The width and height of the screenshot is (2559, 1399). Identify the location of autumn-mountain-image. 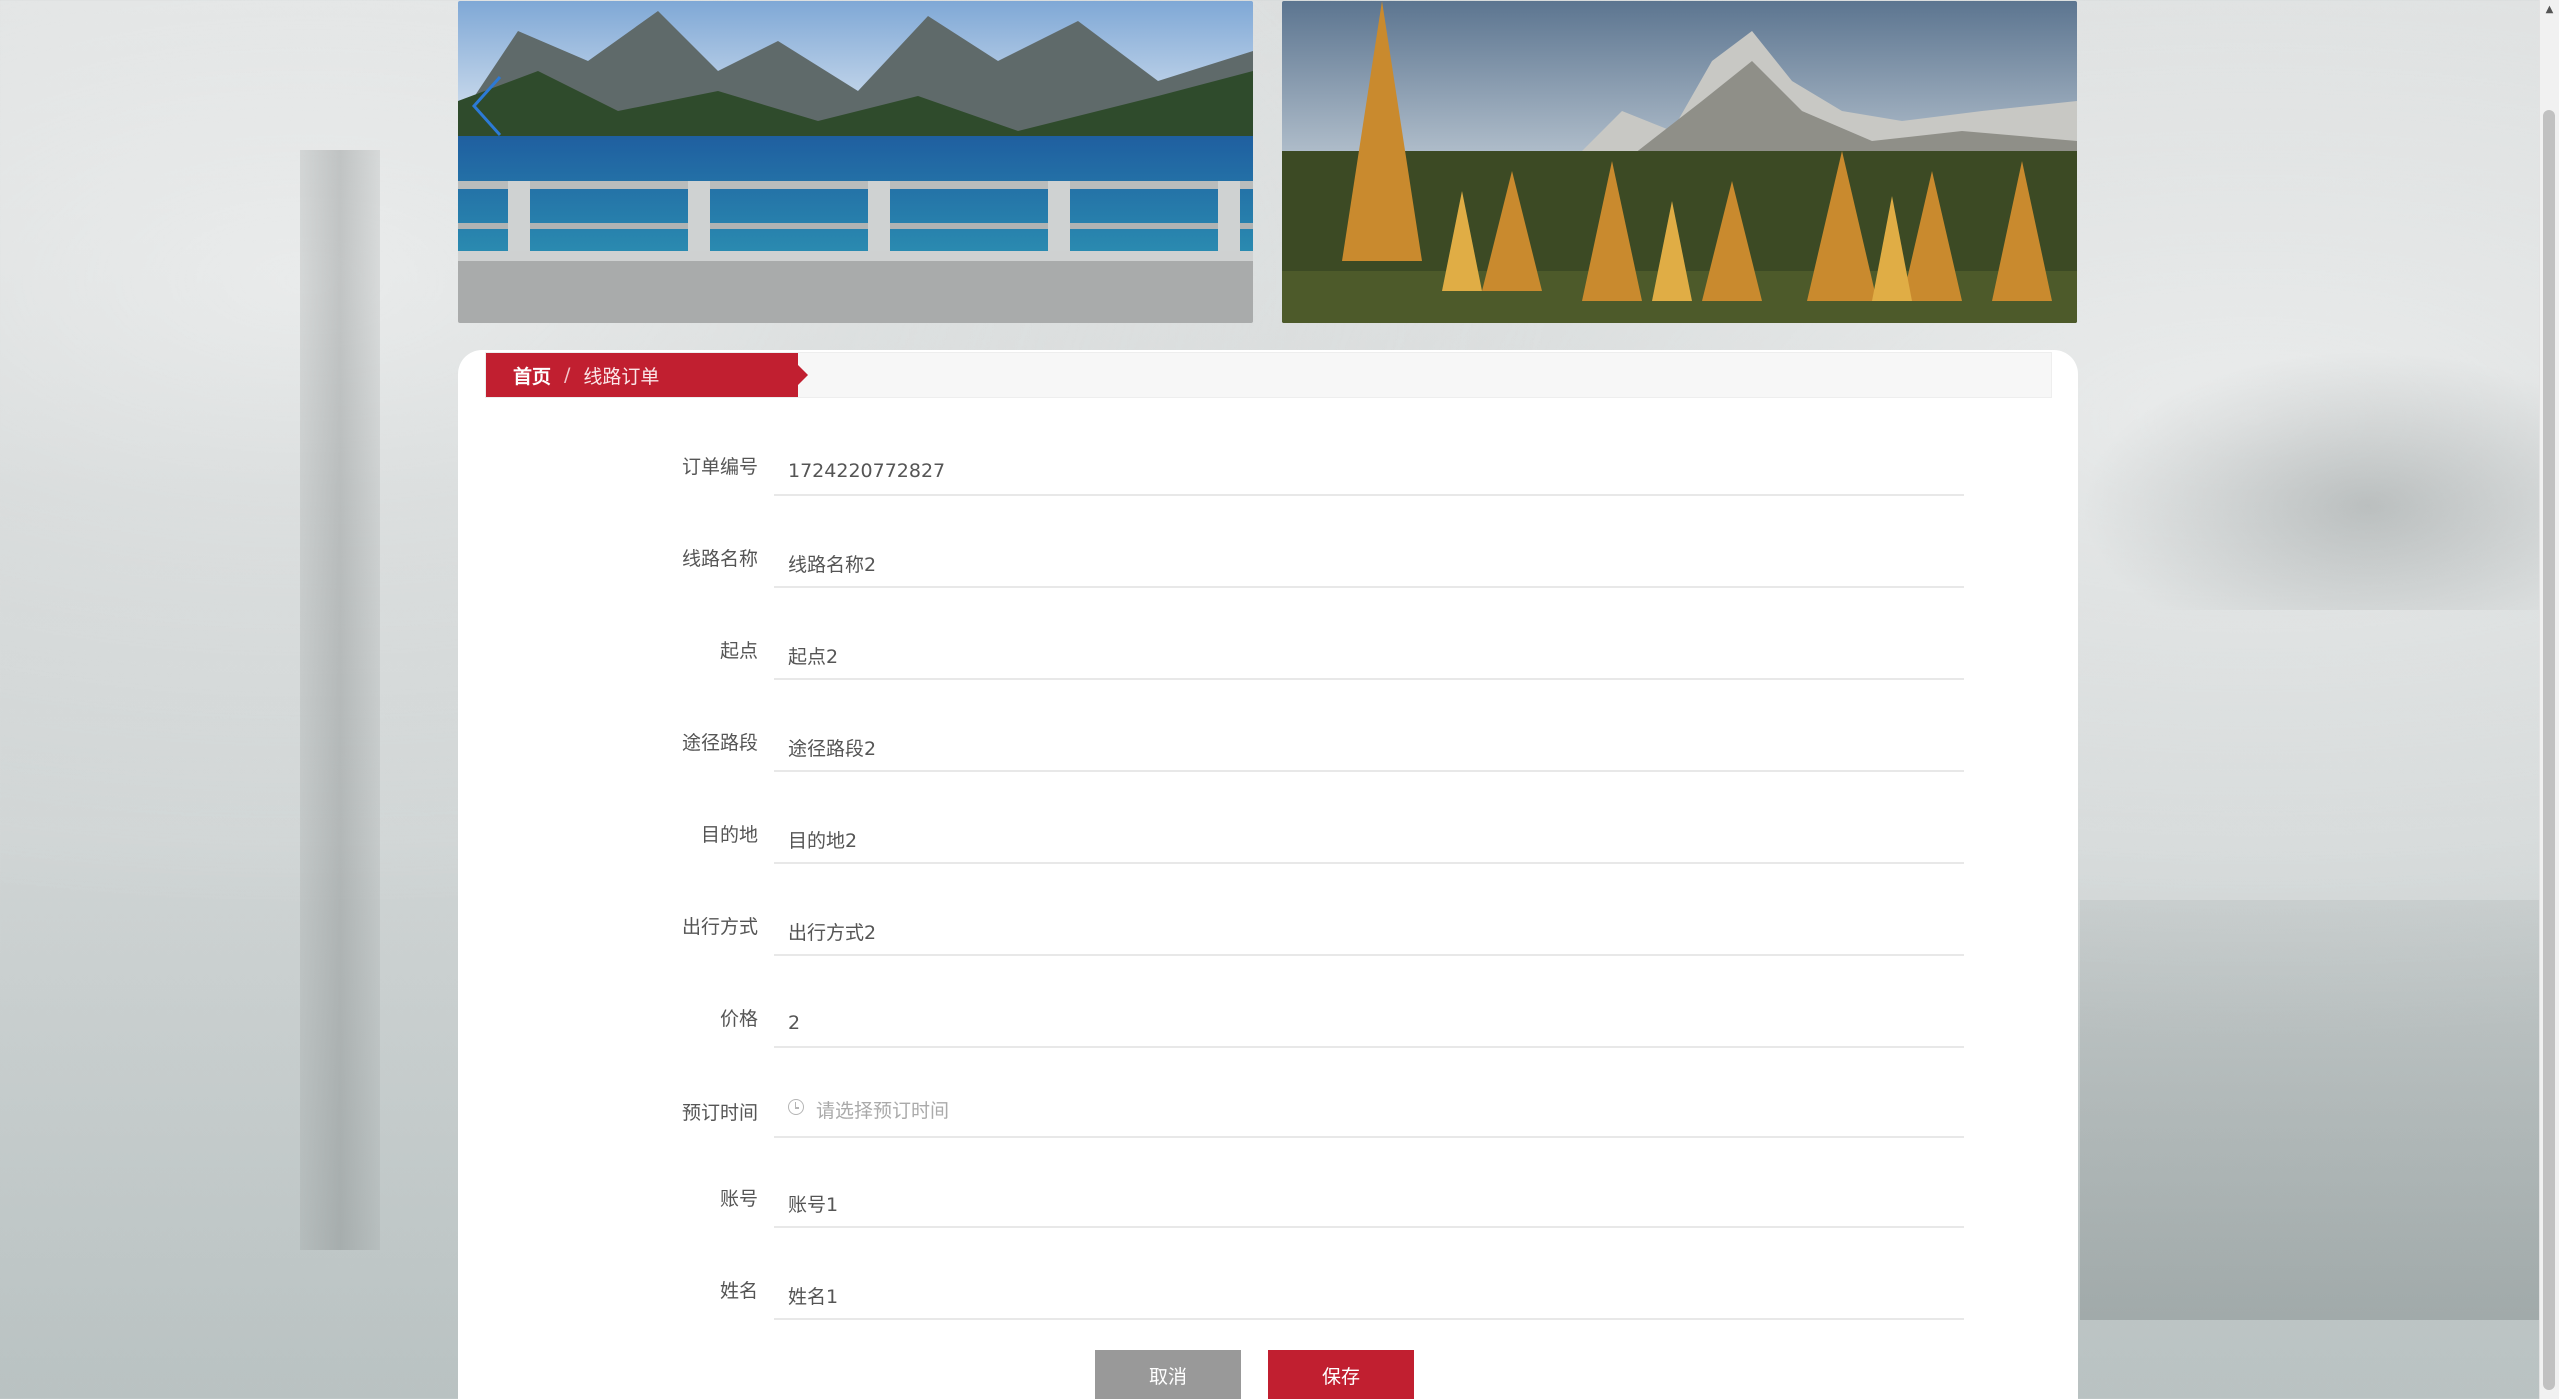
(1679, 162).